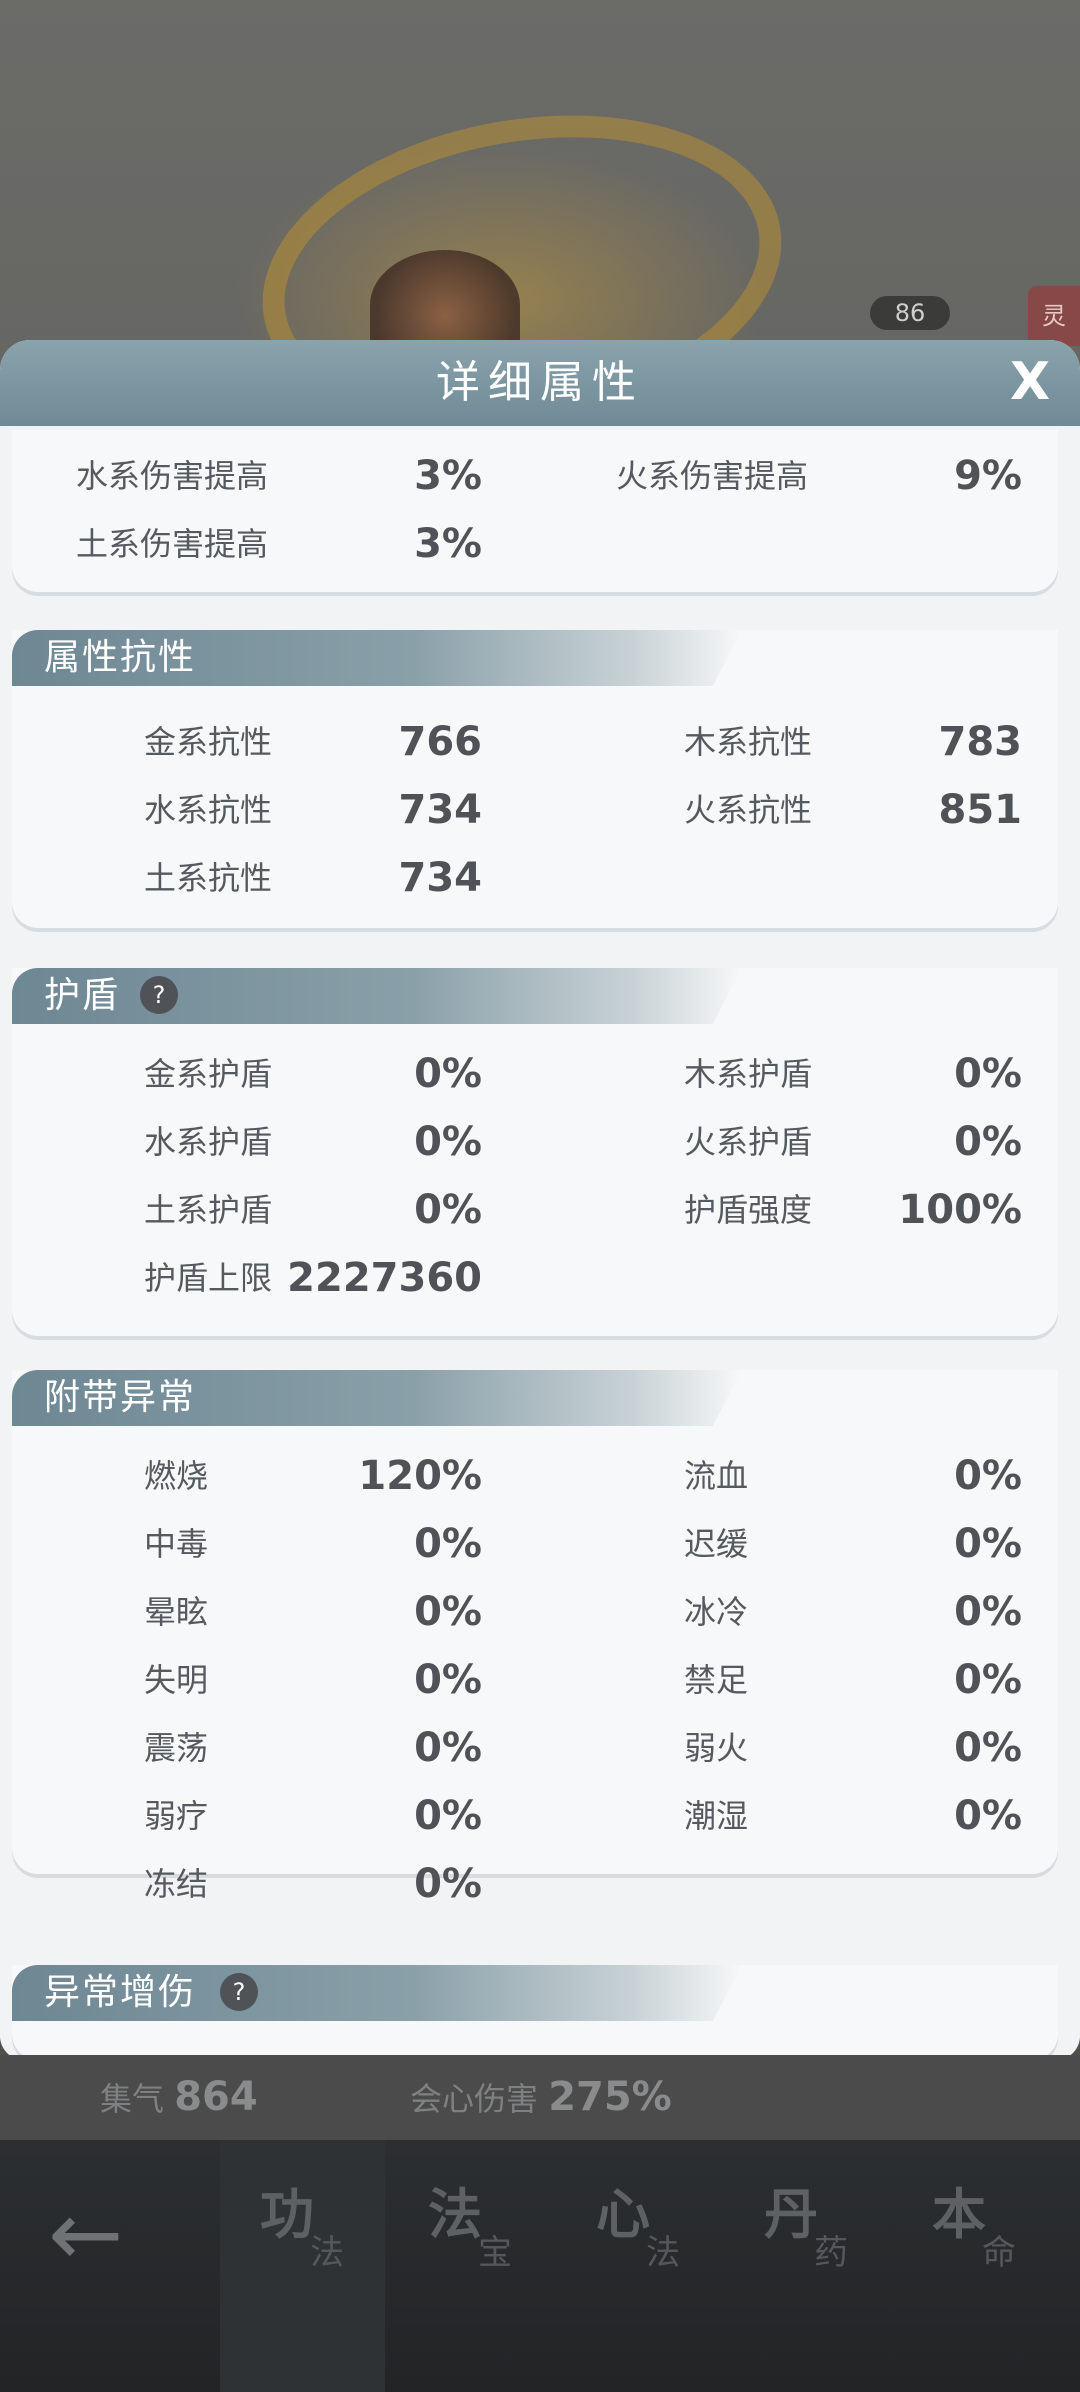  I want to click on stat-label: 弱火, so click(716, 1748).